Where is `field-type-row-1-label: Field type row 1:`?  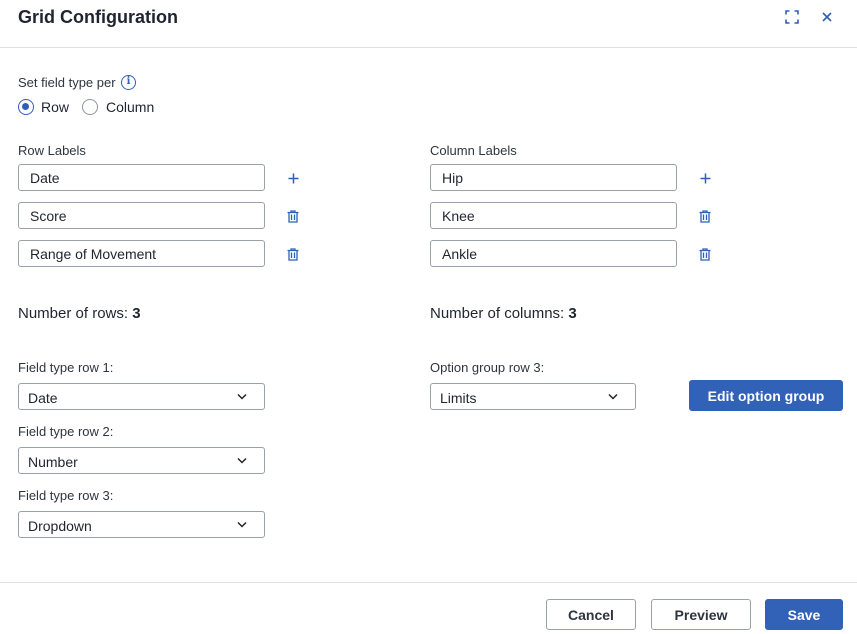 field-type-row-1-label: Field type row 1: is located at coordinates (66, 367).